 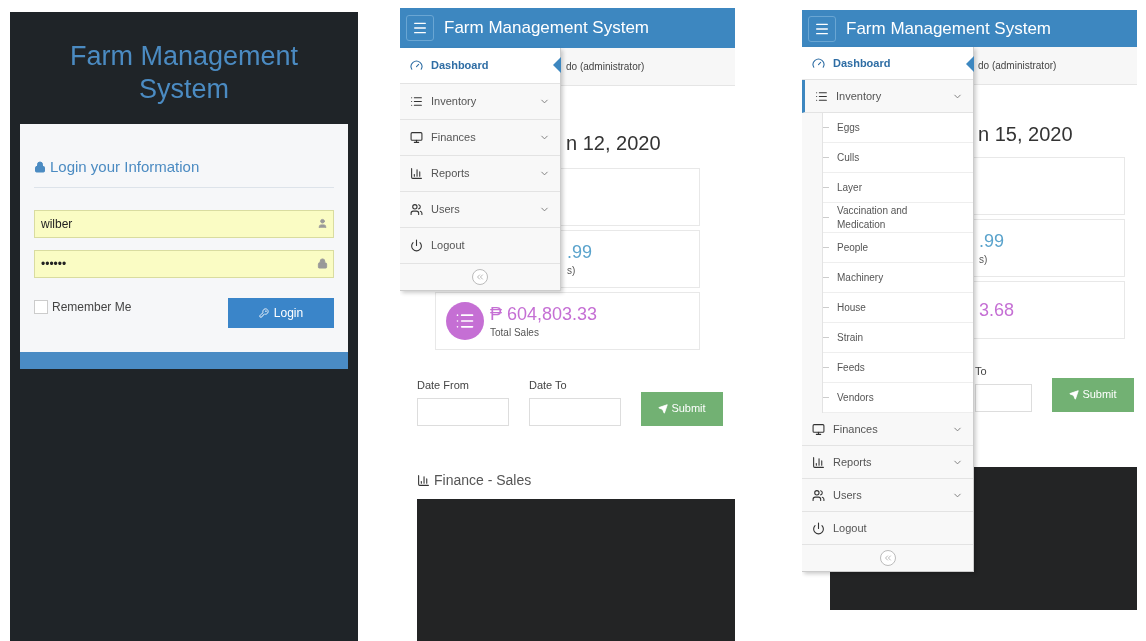 What do you see at coordinates (184, 263) in the screenshot?
I see `password-field: ••••••` at bounding box center [184, 263].